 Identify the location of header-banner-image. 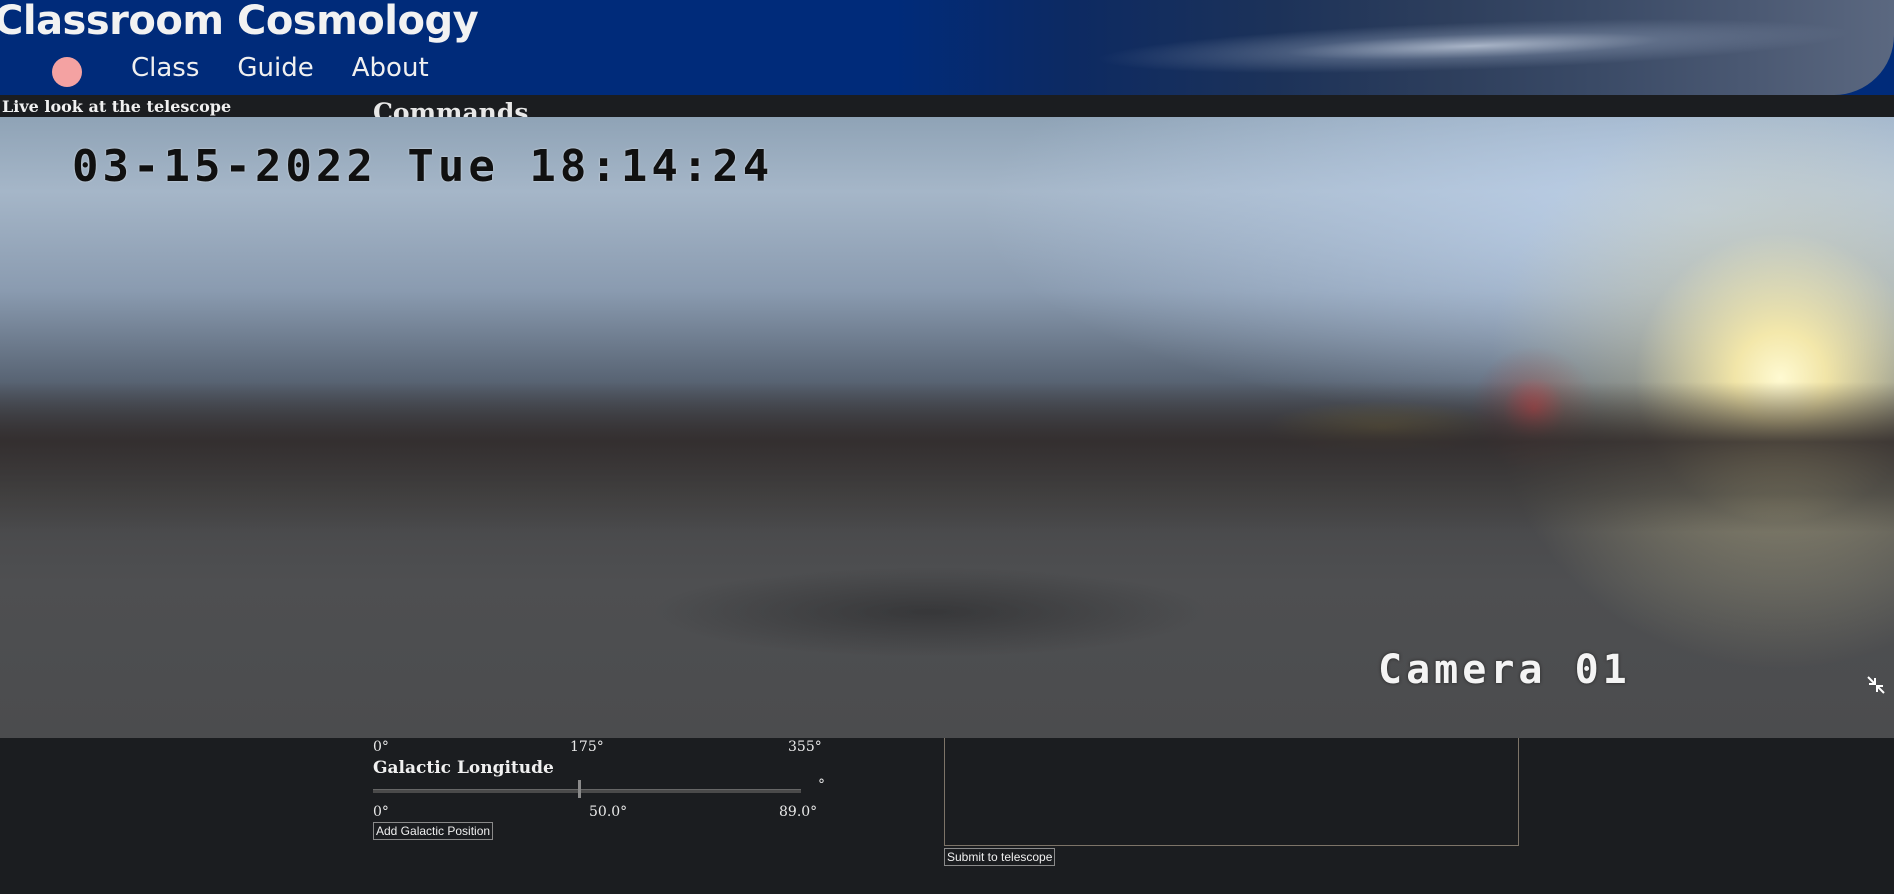
(1394, 47).